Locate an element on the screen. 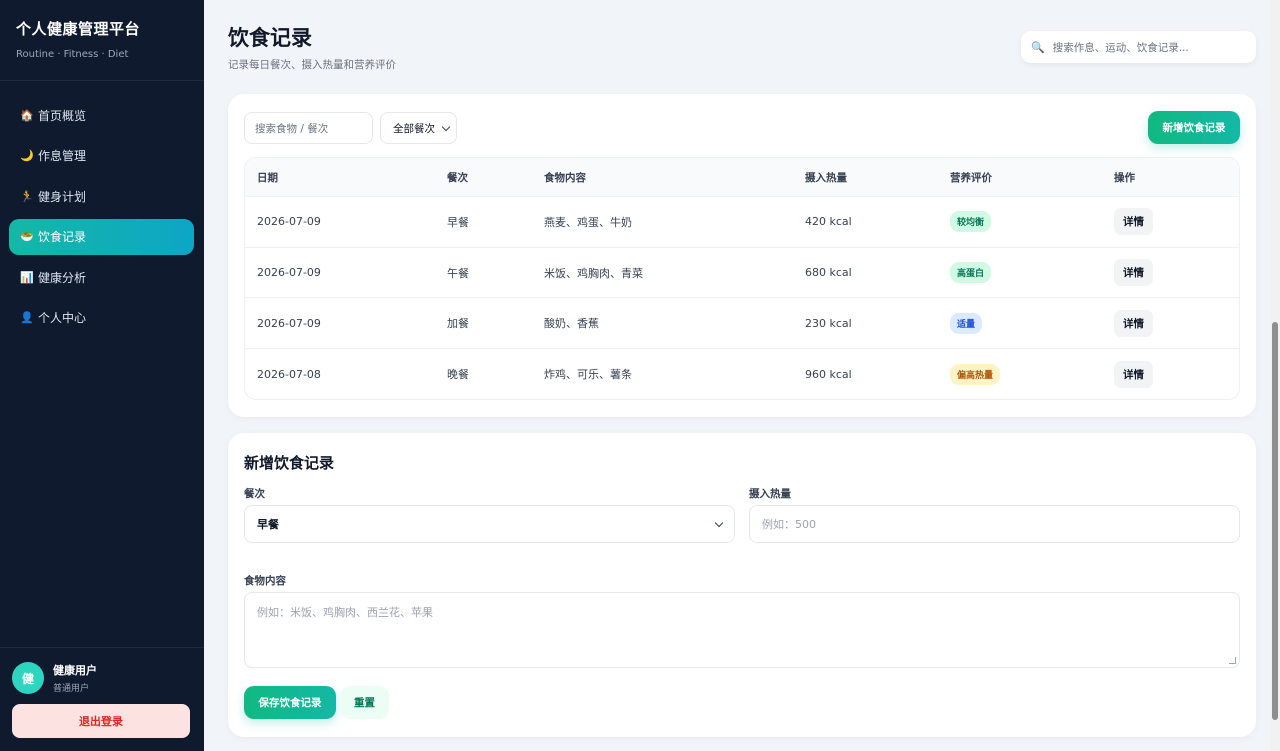 This screenshot has height=751, width=1280. add-record-button: 新增饮食记录 is located at coordinates (1194, 127).